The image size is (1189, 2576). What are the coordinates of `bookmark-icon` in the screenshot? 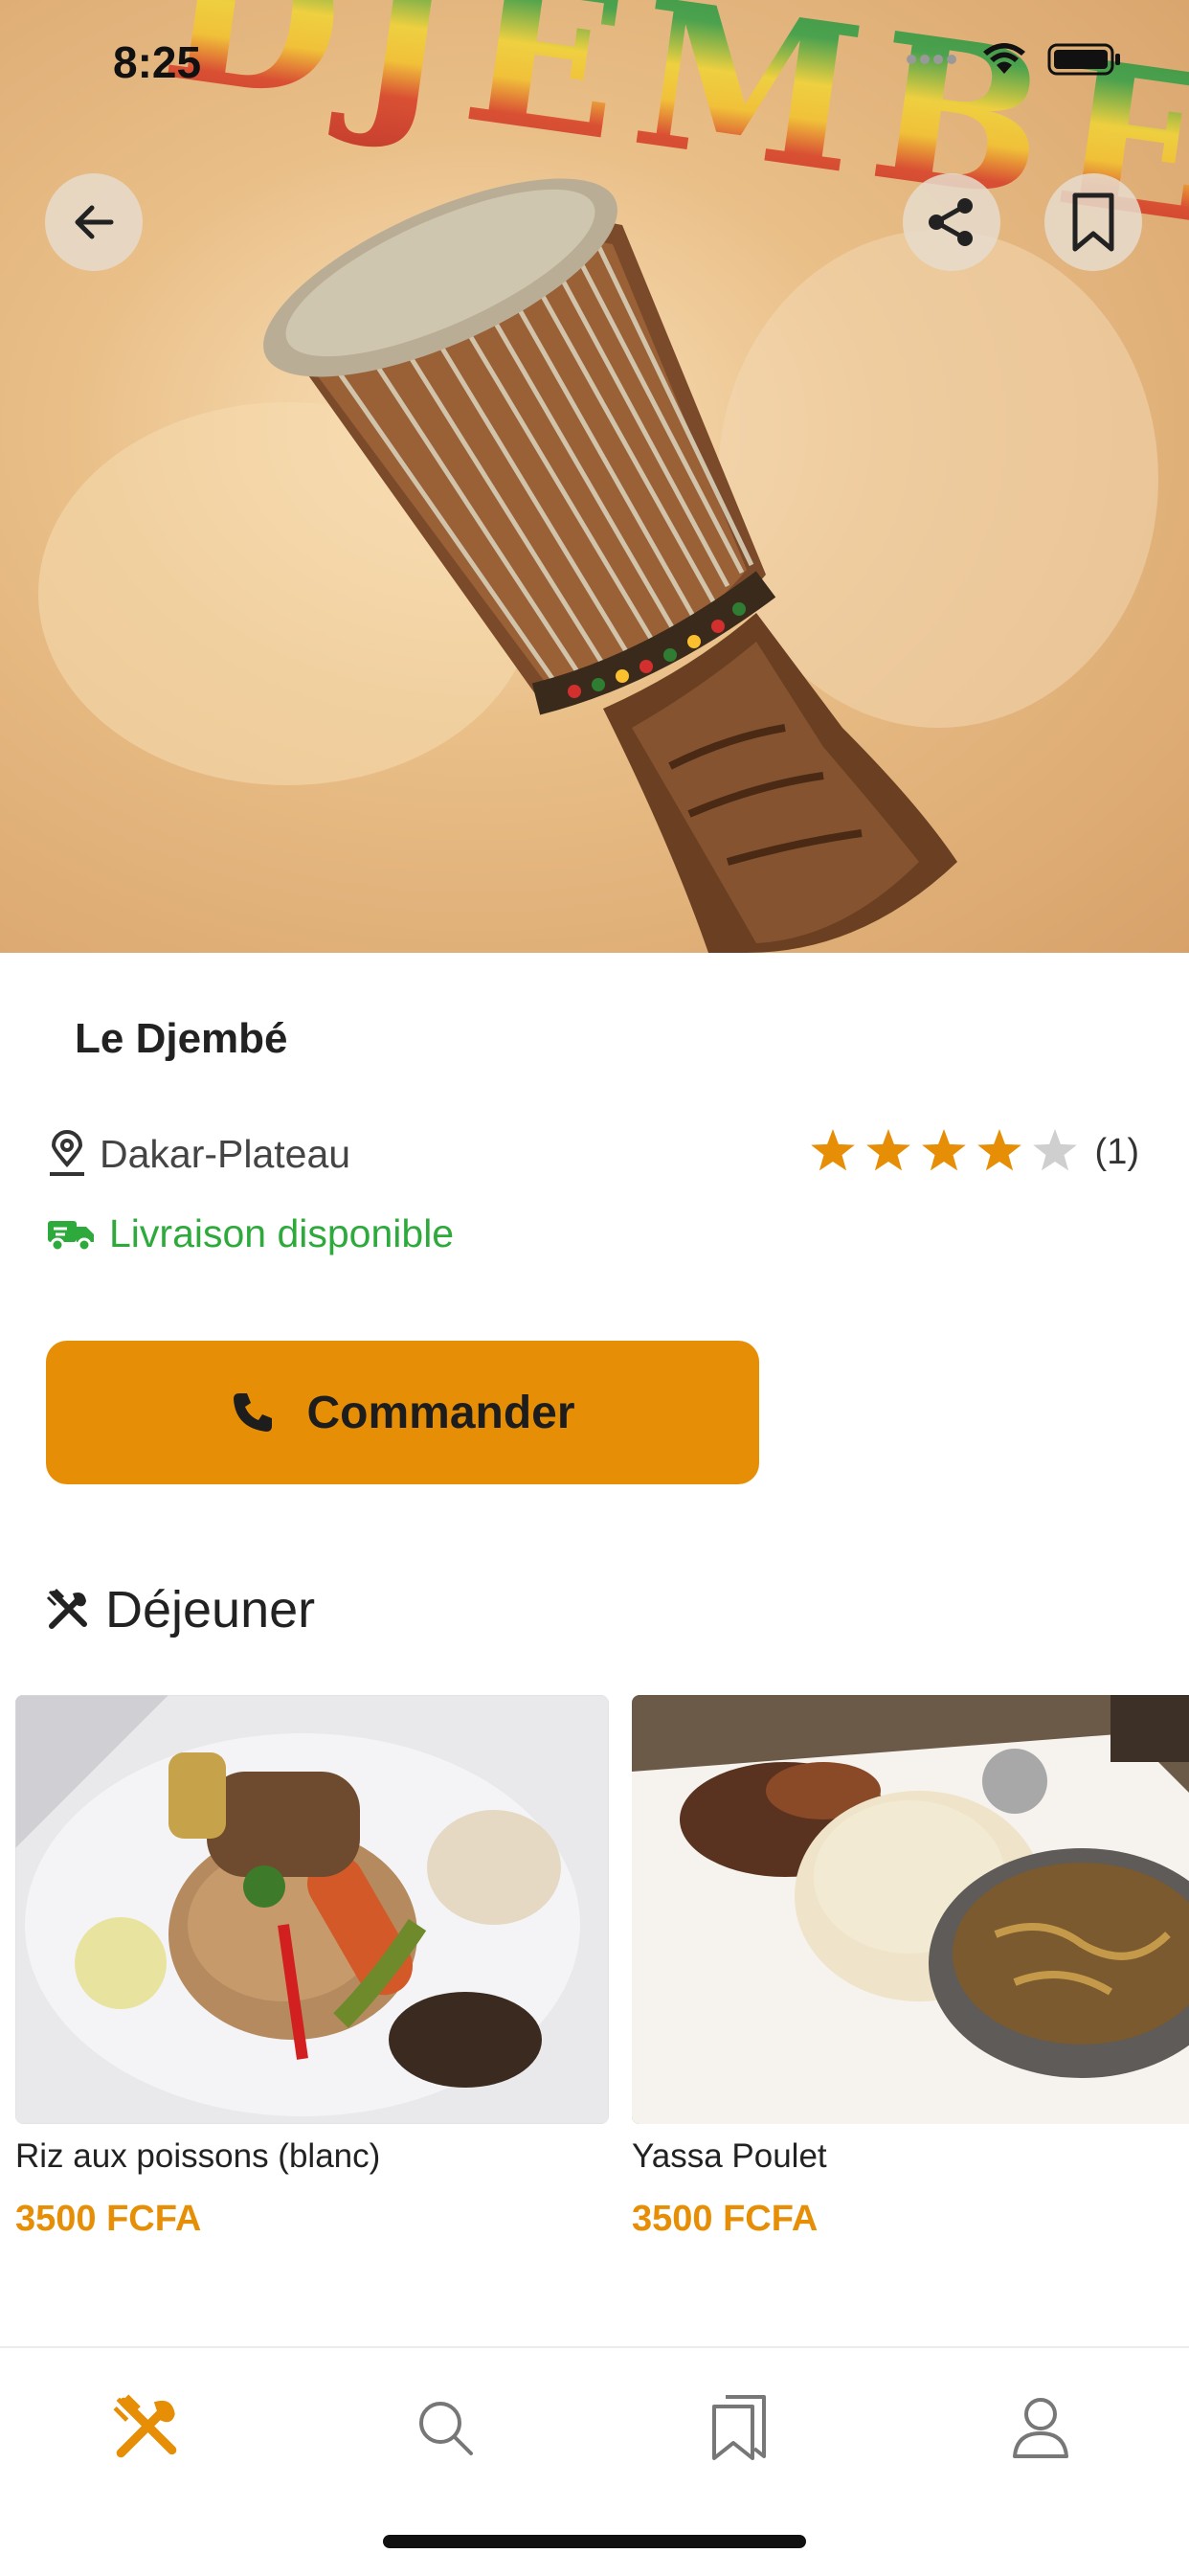 It's located at (1093, 222).